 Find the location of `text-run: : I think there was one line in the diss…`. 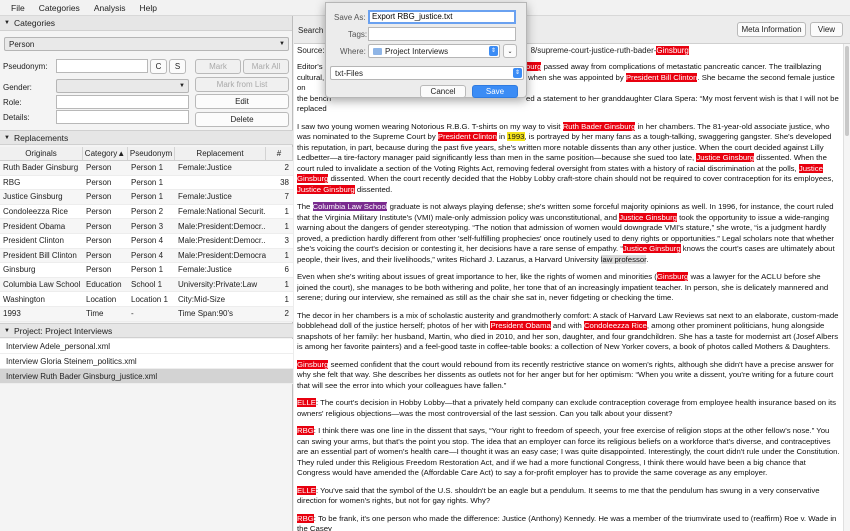

text-run: : I think there was one line in the diss… is located at coordinates (568, 451).